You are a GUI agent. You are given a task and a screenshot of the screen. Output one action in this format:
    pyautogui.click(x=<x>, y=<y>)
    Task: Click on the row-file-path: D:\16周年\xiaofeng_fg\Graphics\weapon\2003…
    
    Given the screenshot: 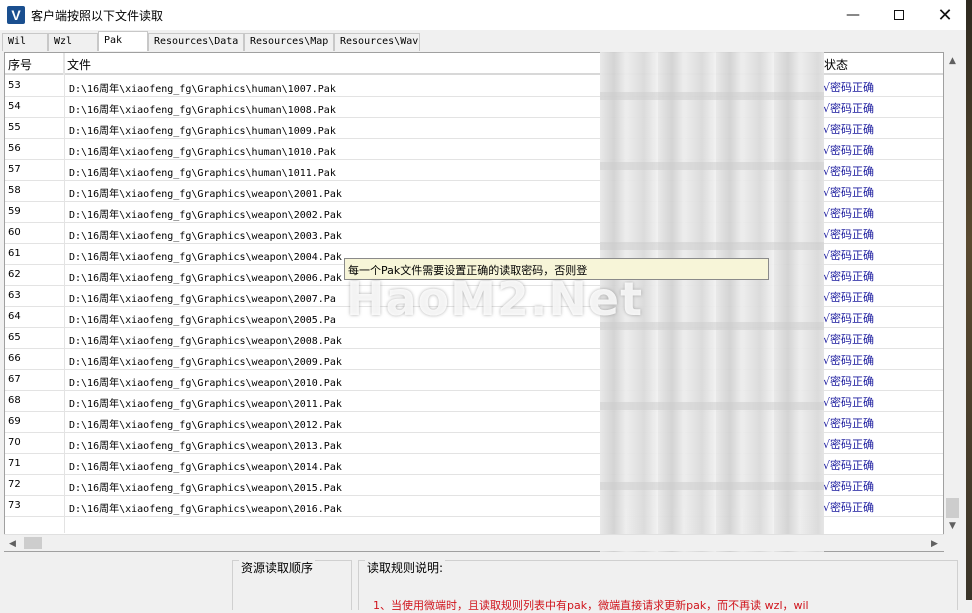 What is the action you would take?
    pyautogui.click(x=205, y=236)
    